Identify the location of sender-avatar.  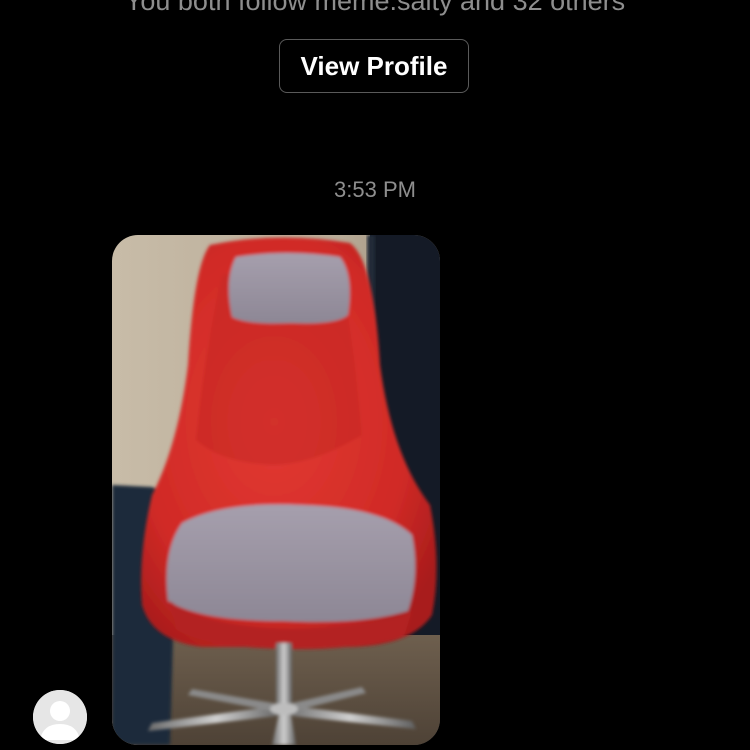
(60, 717).